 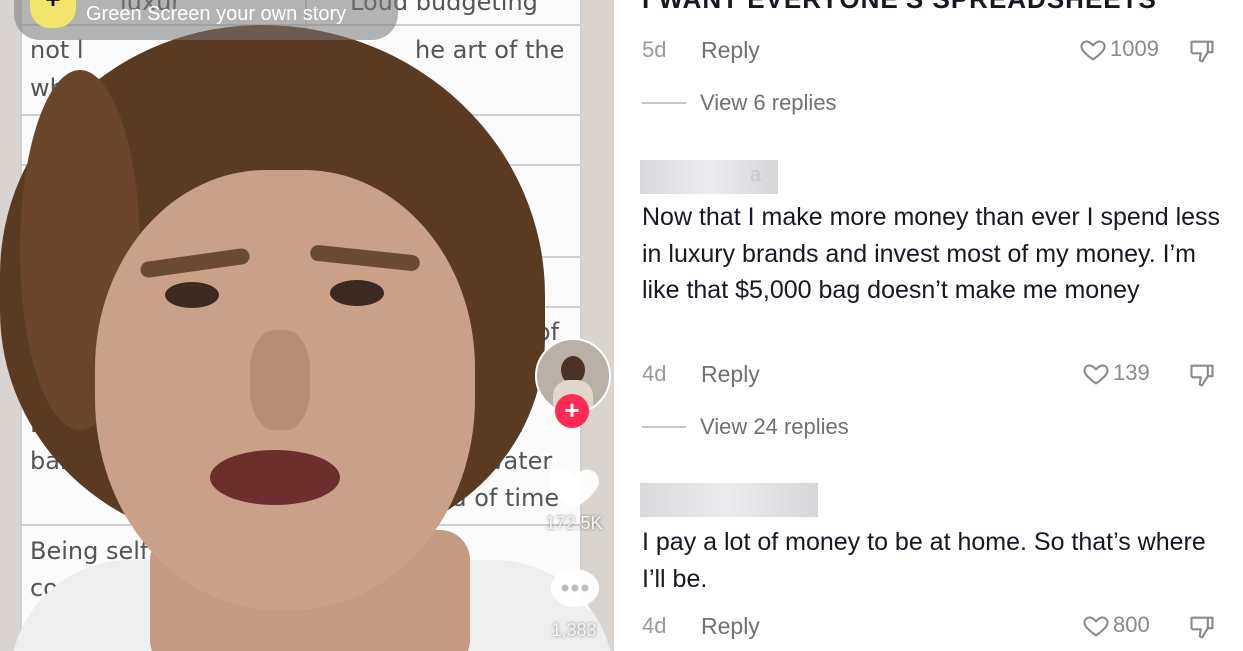 I want to click on comment-text: I WANT EVERYONE'S SPREADSHEETS, so click(x=899, y=7).